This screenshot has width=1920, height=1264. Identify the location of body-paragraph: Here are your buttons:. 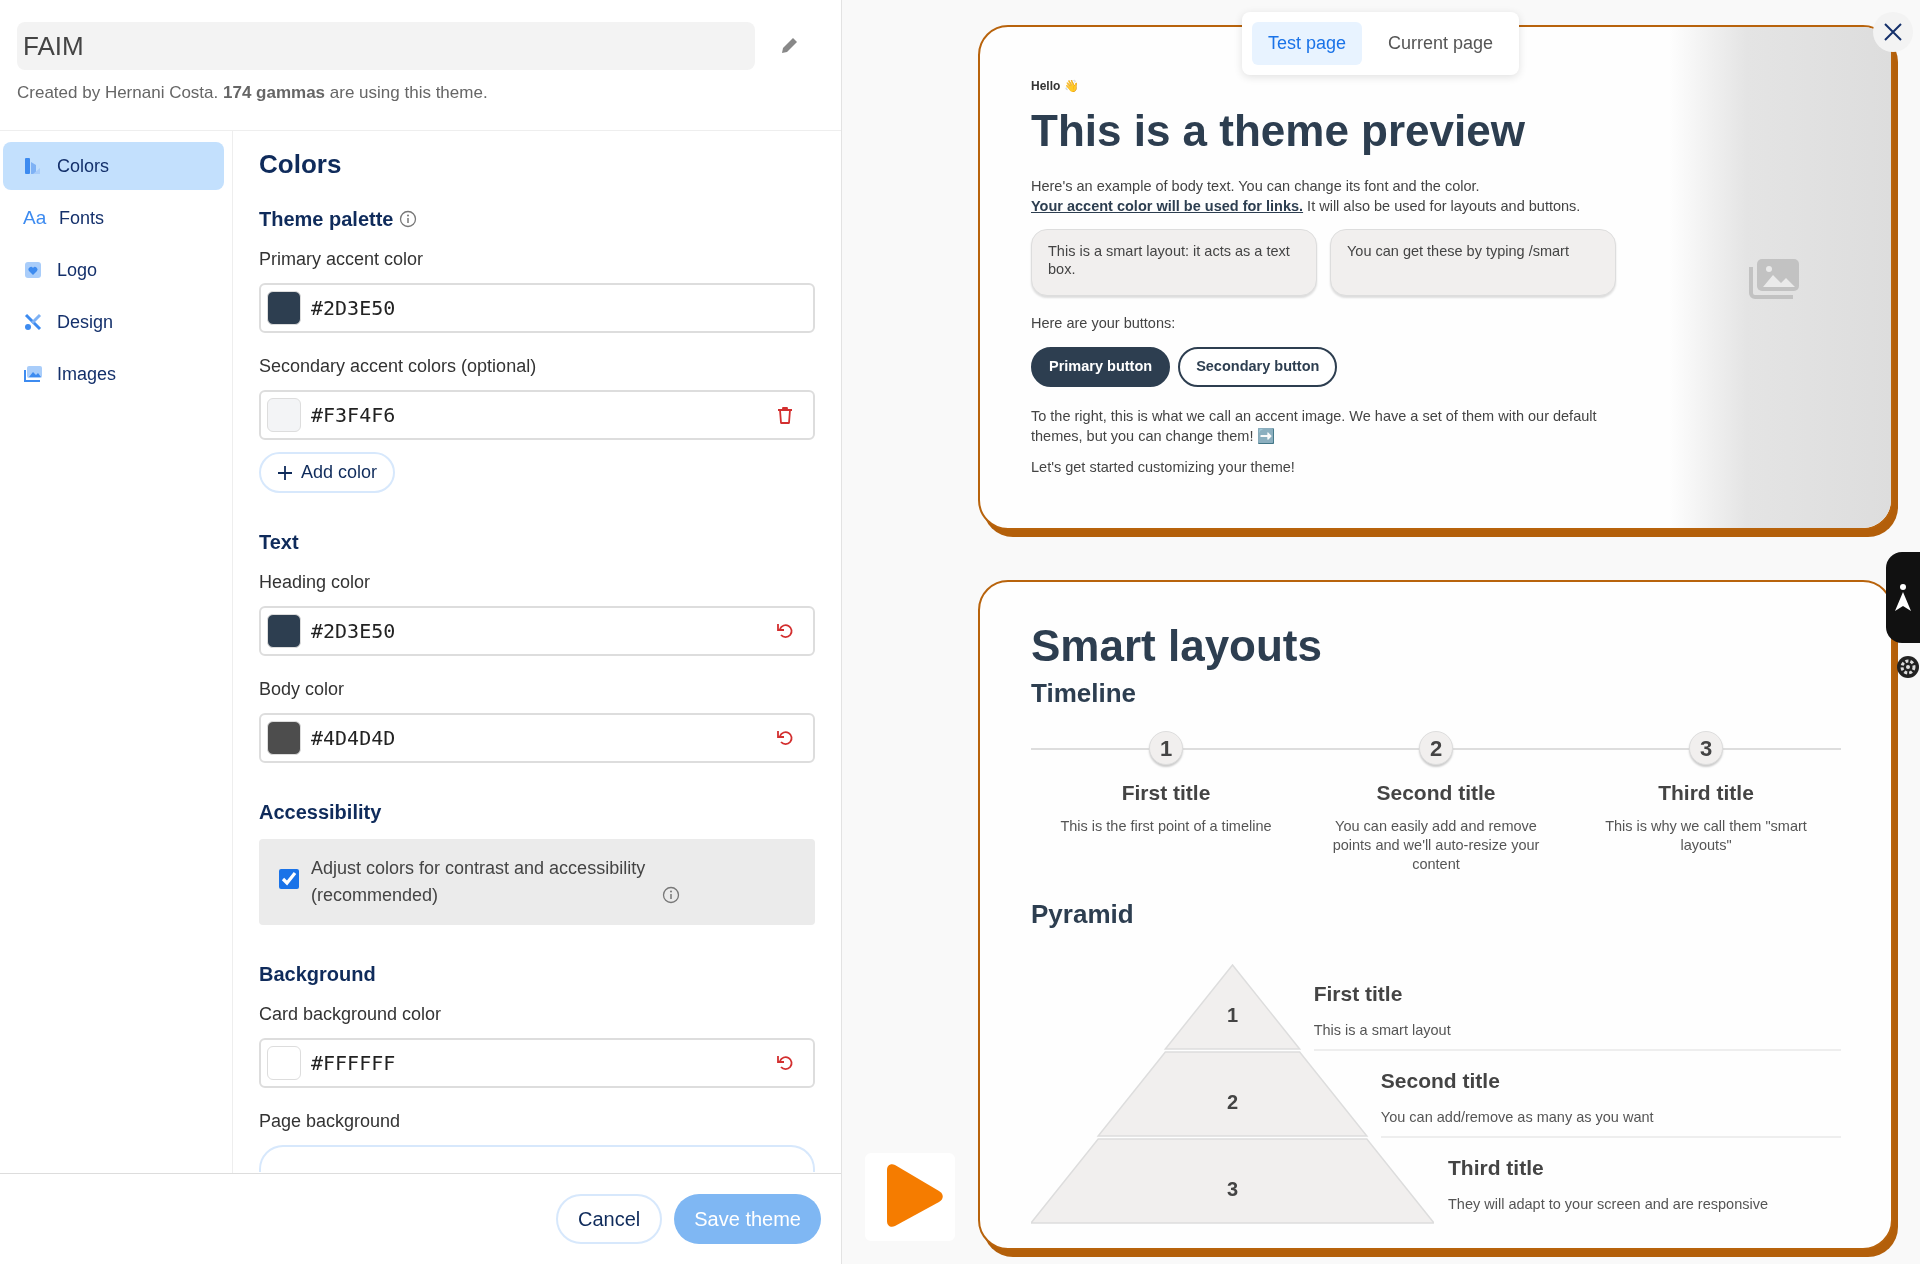
(1104, 323).